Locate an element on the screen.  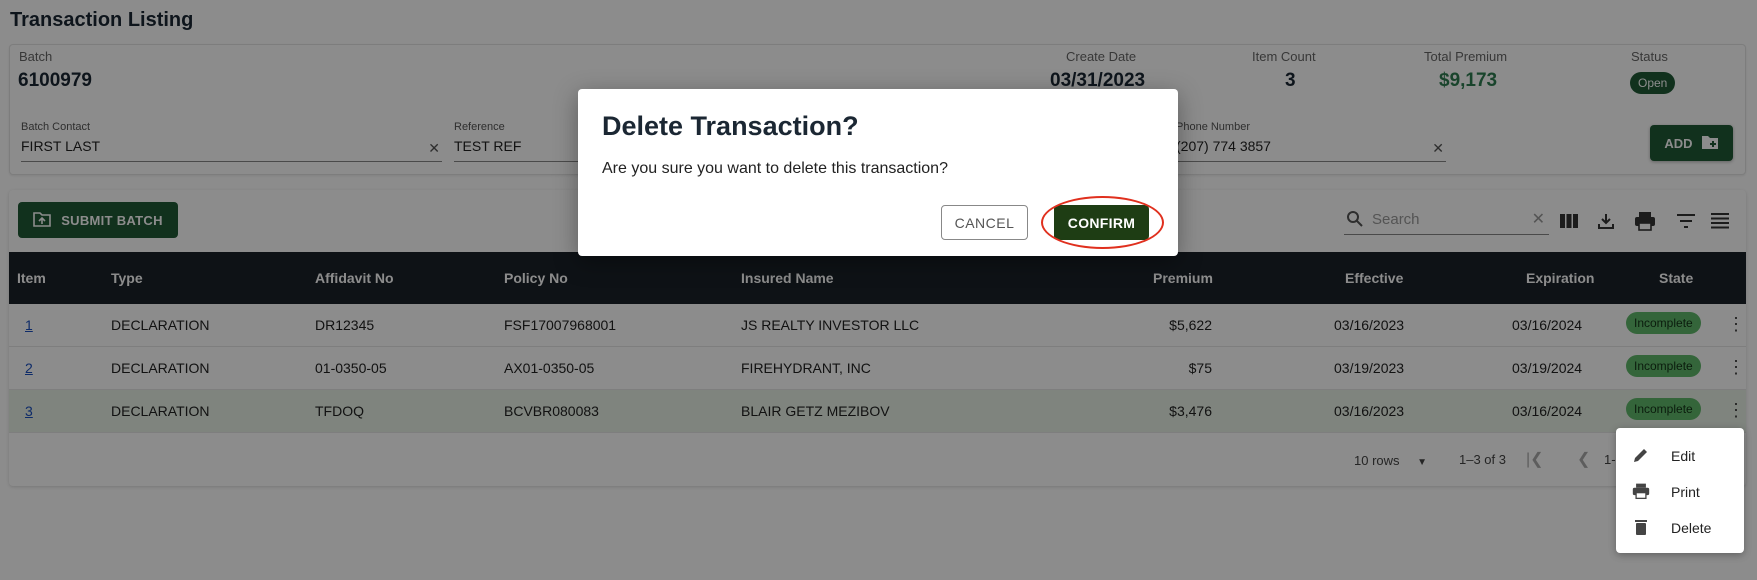
menu-item-print: Print is located at coordinates (1680, 493).